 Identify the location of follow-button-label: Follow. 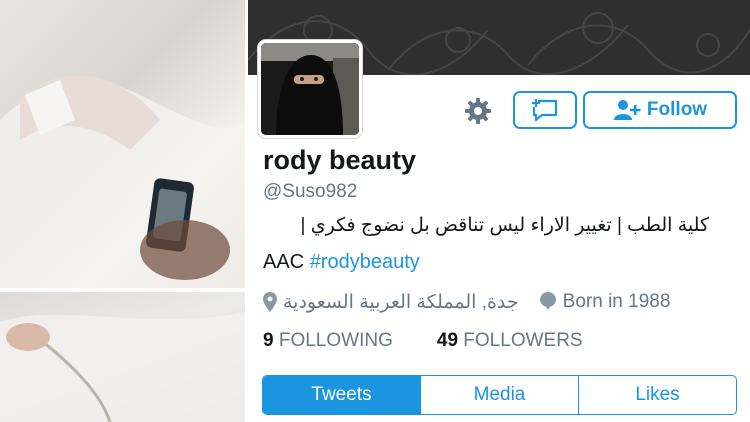
(677, 109).